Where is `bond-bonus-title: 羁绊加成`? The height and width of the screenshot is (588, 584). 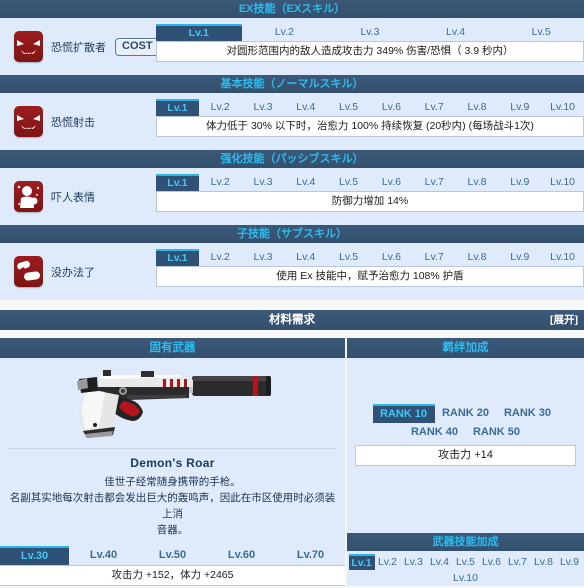 bond-bonus-title: 羁绊加成 is located at coordinates (465, 348).